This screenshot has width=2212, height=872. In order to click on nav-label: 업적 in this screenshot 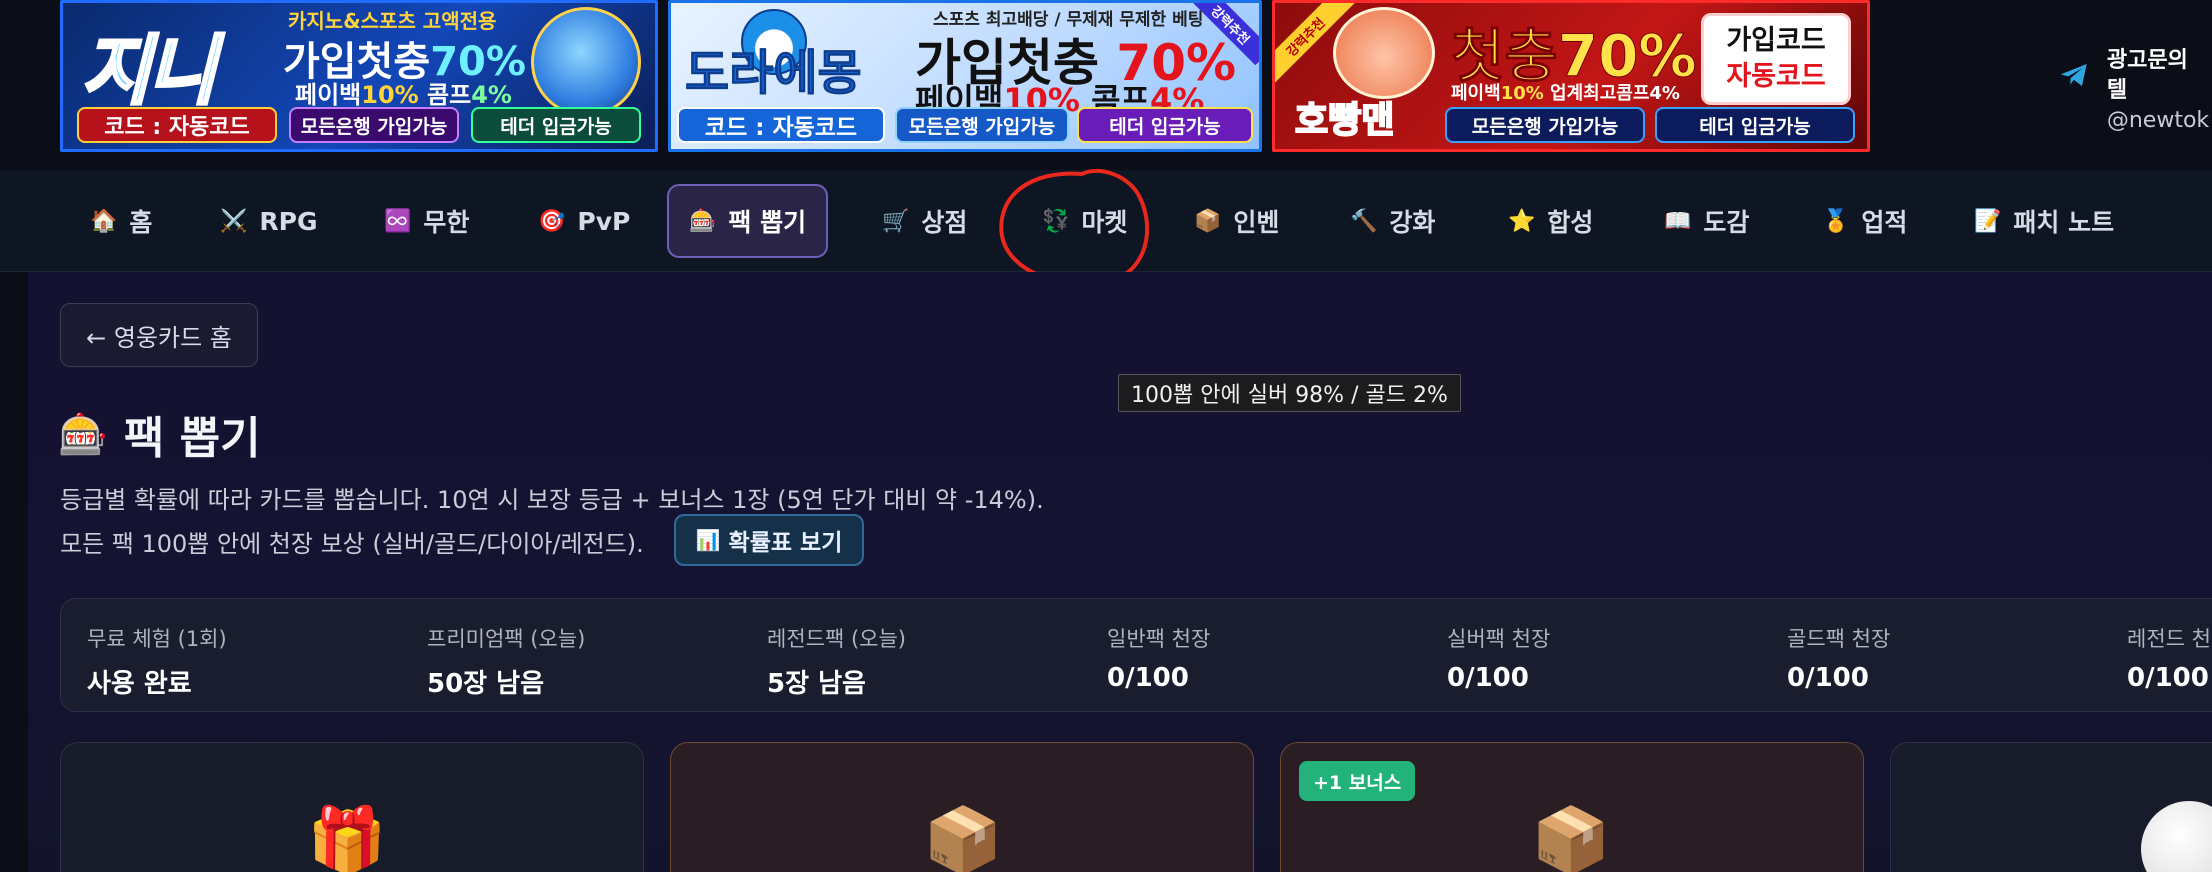, I will do `click(1884, 222)`.